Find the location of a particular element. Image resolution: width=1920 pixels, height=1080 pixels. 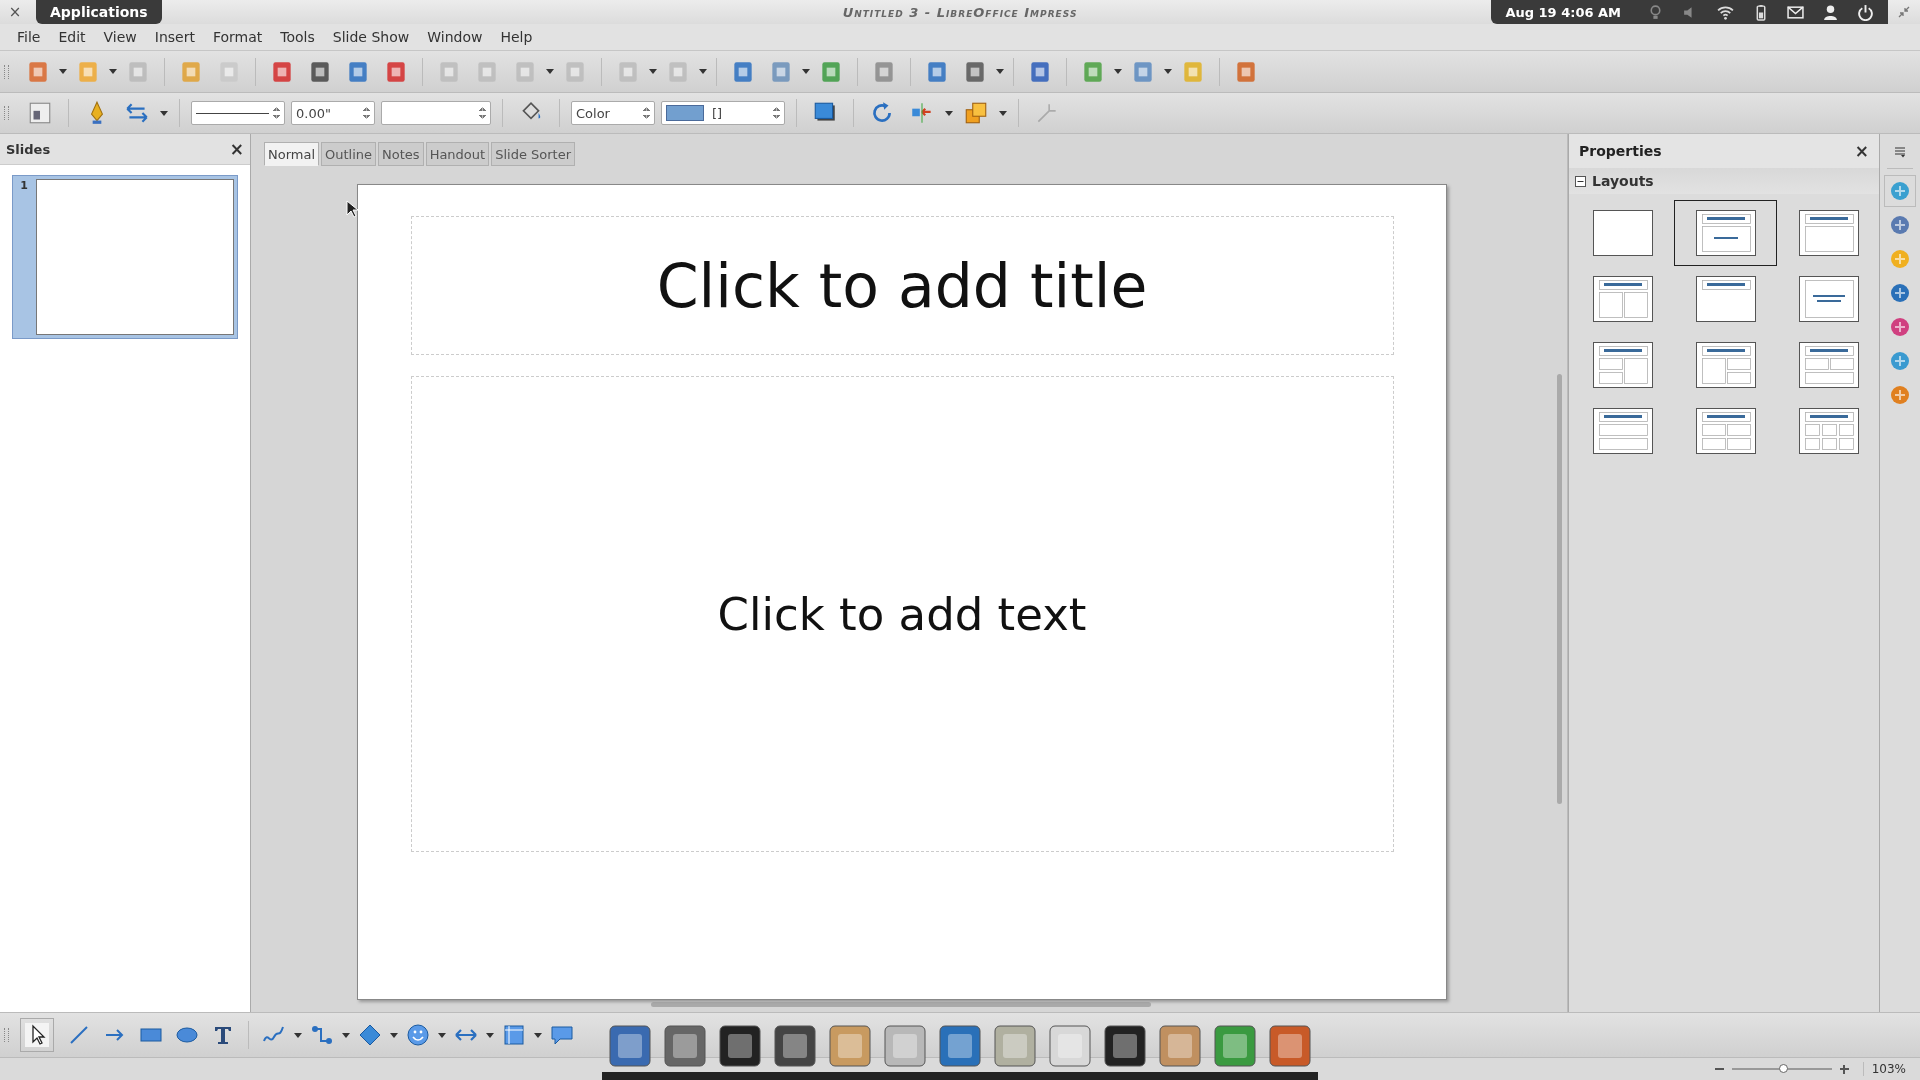

line-width-field: 0.00" is located at coordinates (333, 113).